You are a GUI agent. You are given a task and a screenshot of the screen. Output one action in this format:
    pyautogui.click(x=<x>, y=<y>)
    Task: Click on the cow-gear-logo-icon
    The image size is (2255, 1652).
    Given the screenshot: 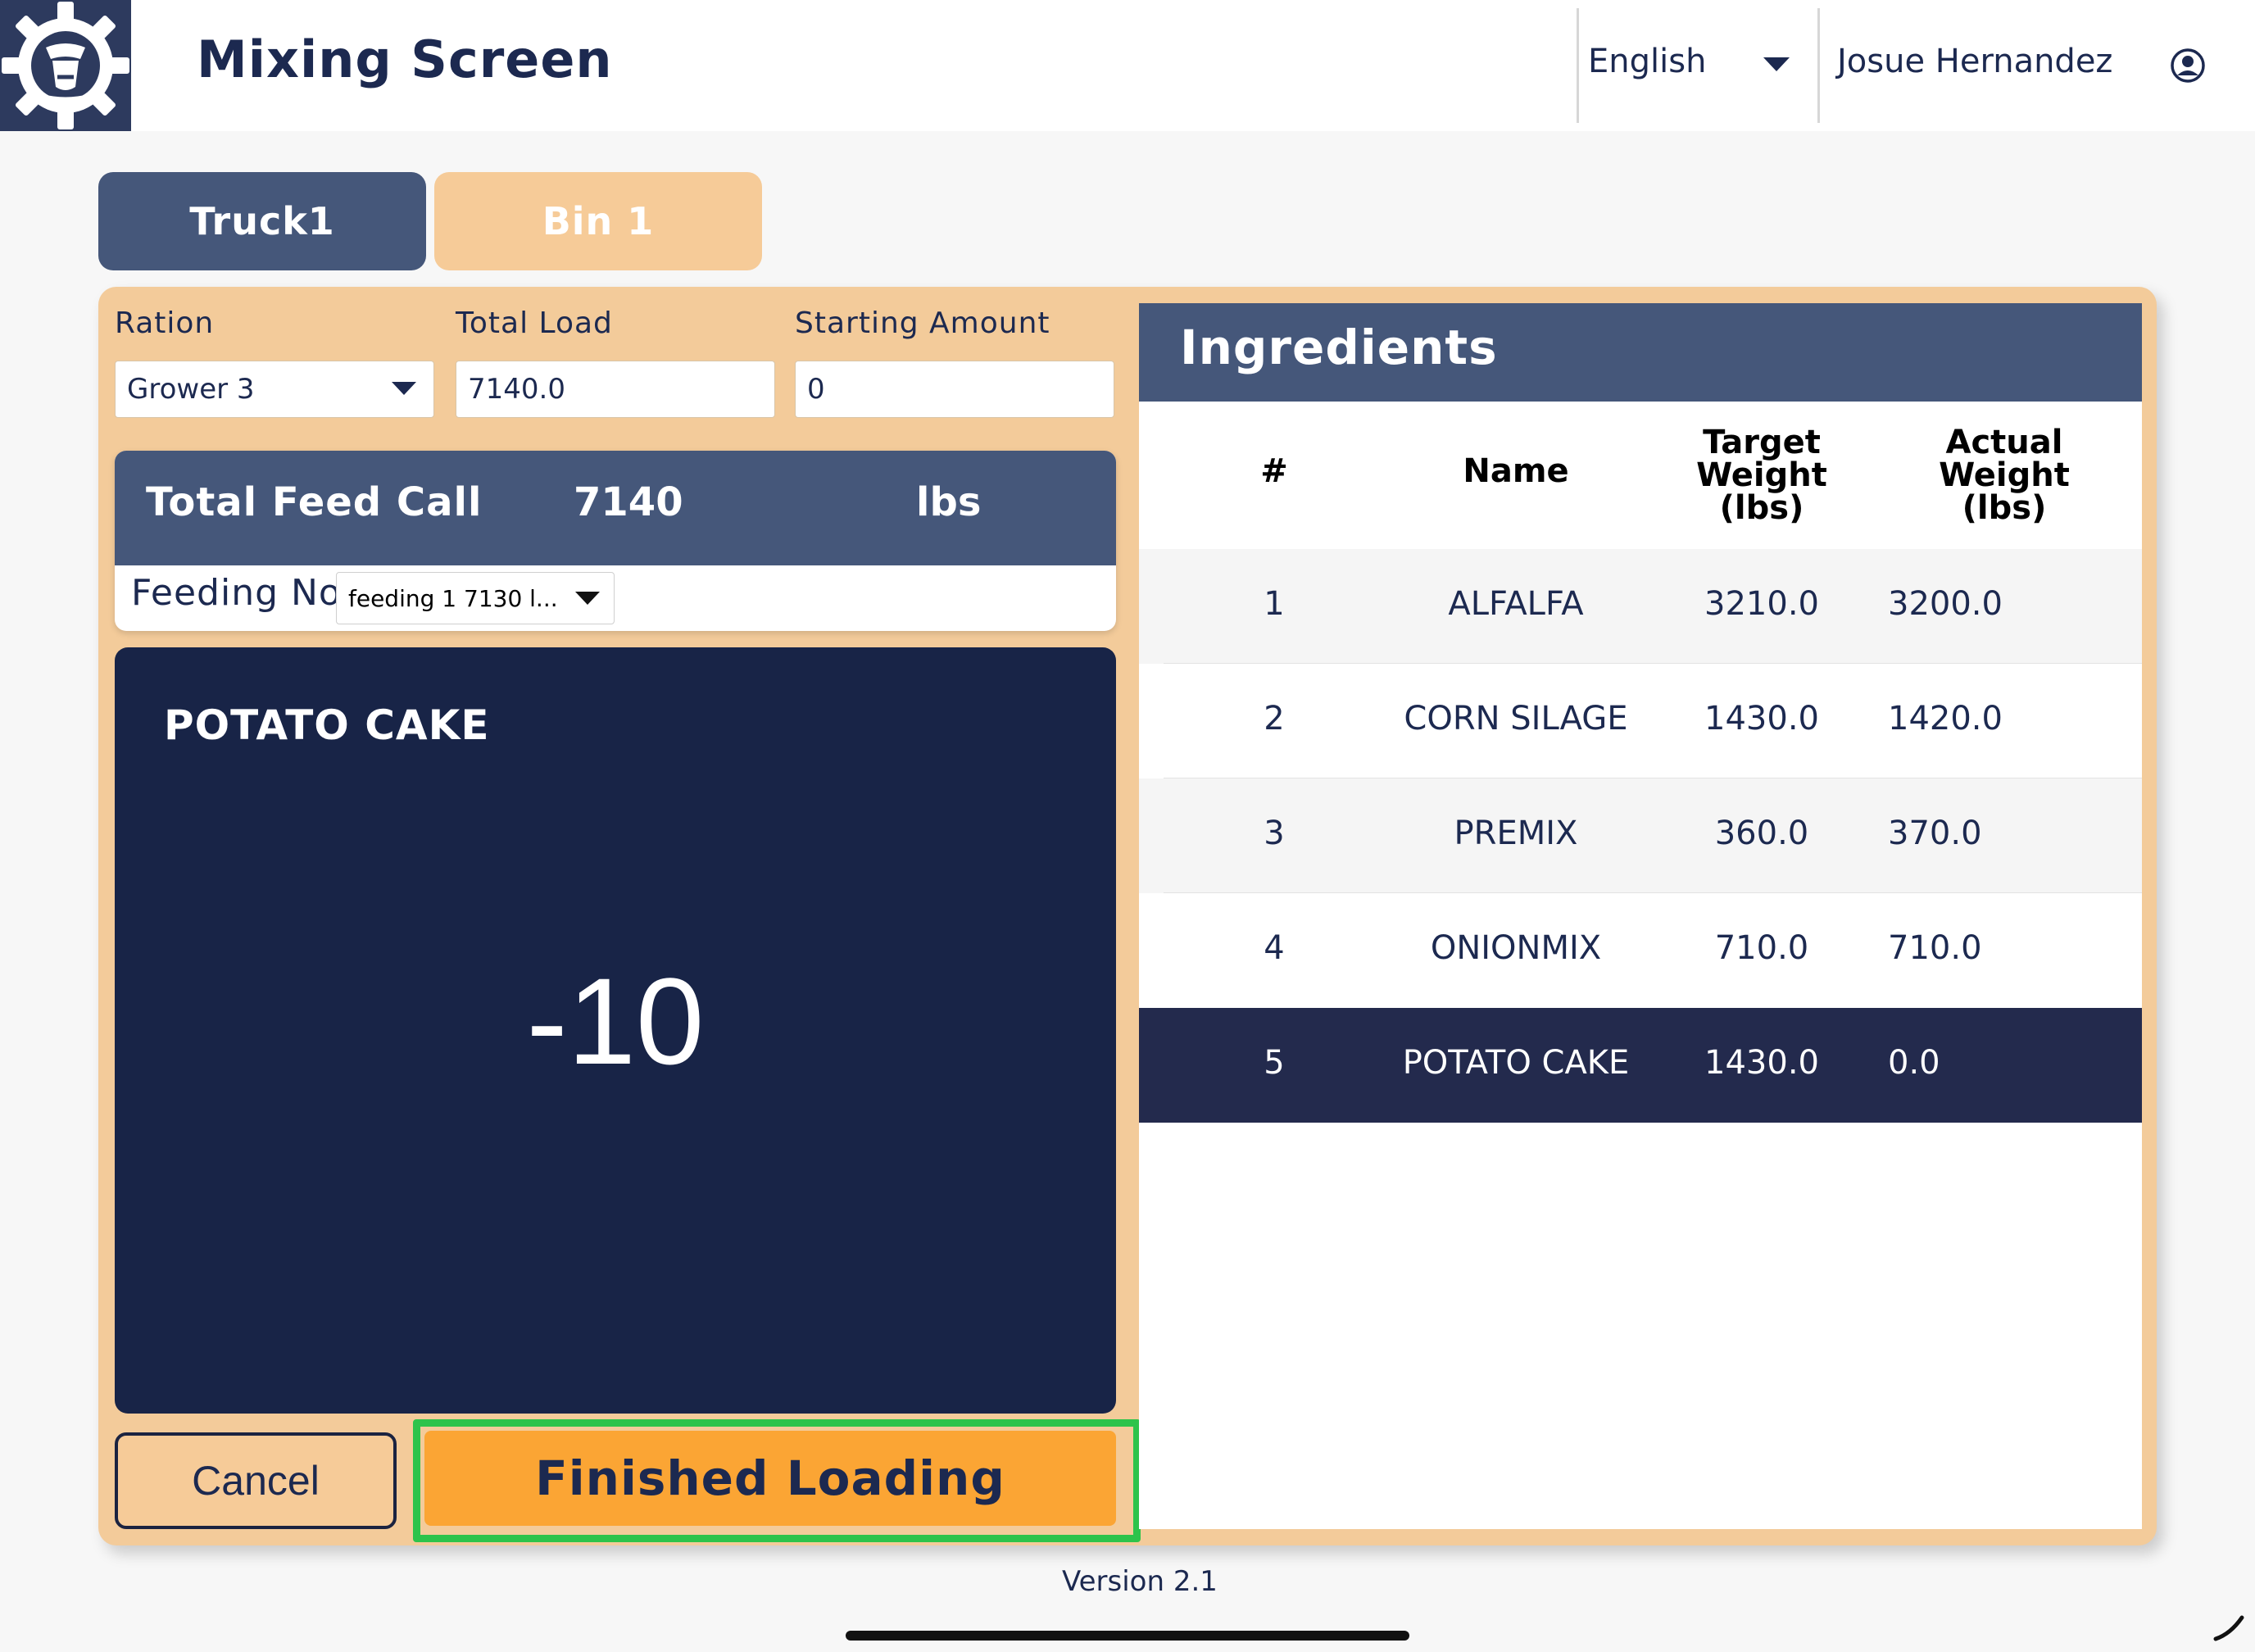 What is the action you would take?
    pyautogui.click(x=65, y=65)
    